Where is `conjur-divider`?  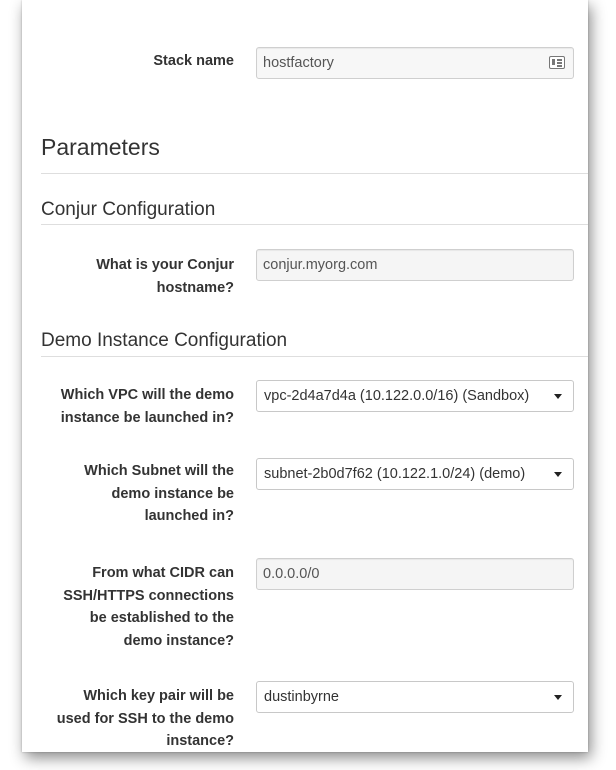 conjur-divider is located at coordinates (314, 224).